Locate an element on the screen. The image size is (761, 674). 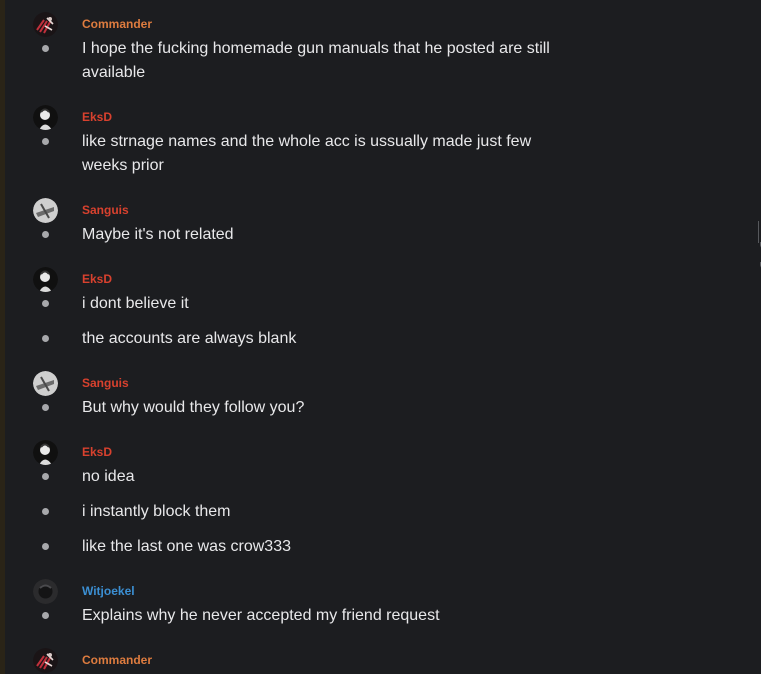
message-text: no idea is located at coordinates (108, 476).